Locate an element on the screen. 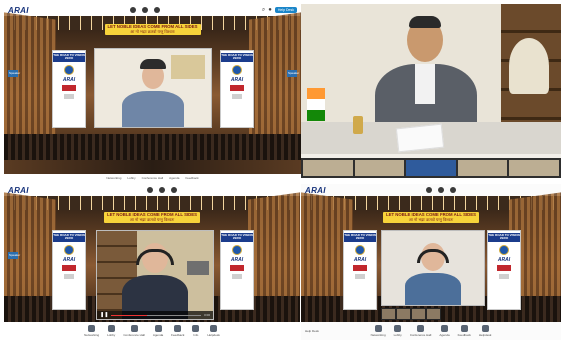 This screenshot has width=565, height=343. top-bar: ARAI ⌕ ● Help Desk is located at coordinates (152, 10).